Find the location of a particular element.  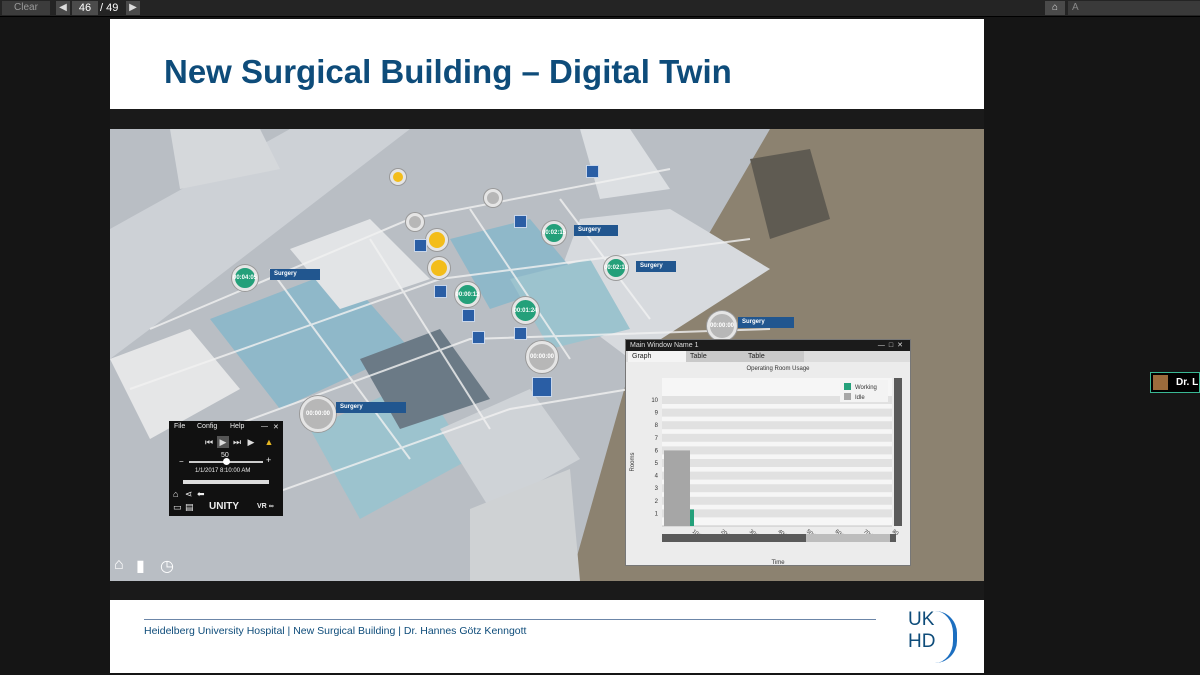

next-slide-button: ▶ is located at coordinates (133, 8).